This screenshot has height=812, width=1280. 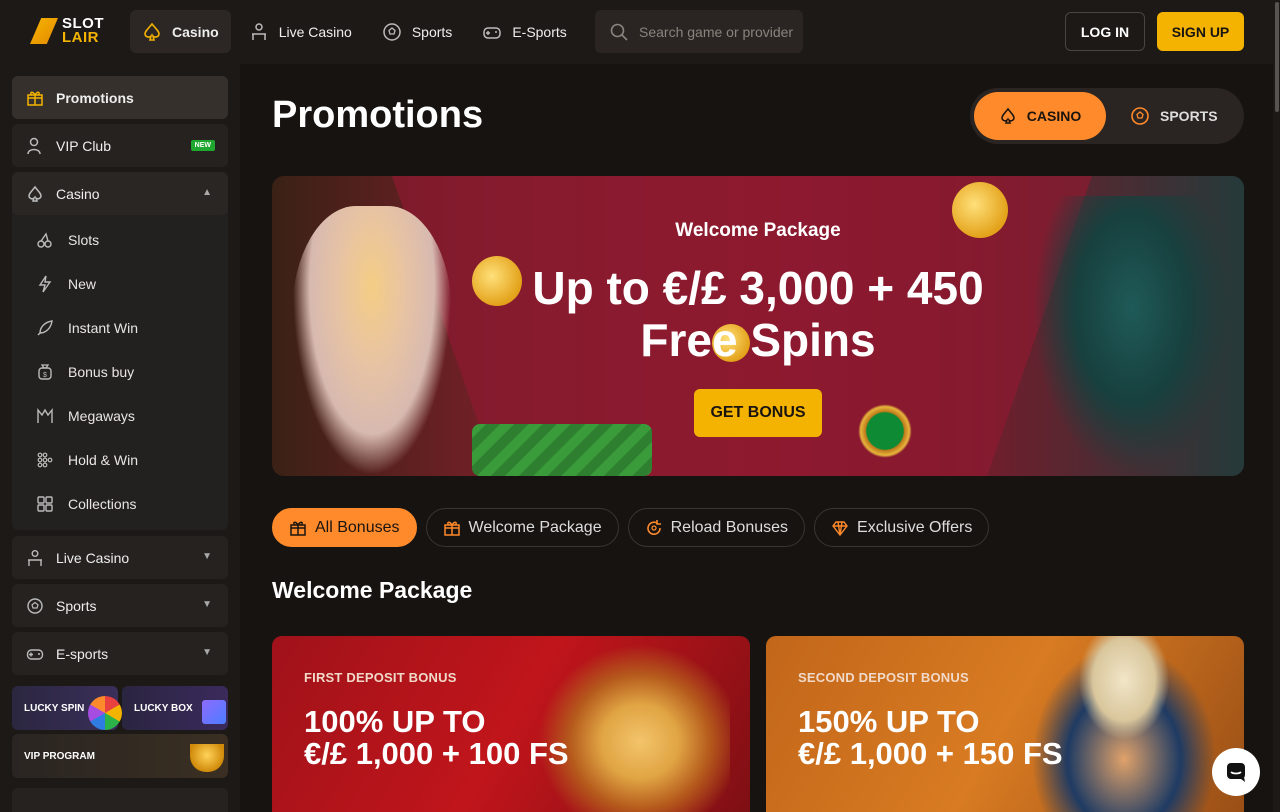 I want to click on lucky-spin-card: LUCKY SPIN, so click(x=67, y=708).